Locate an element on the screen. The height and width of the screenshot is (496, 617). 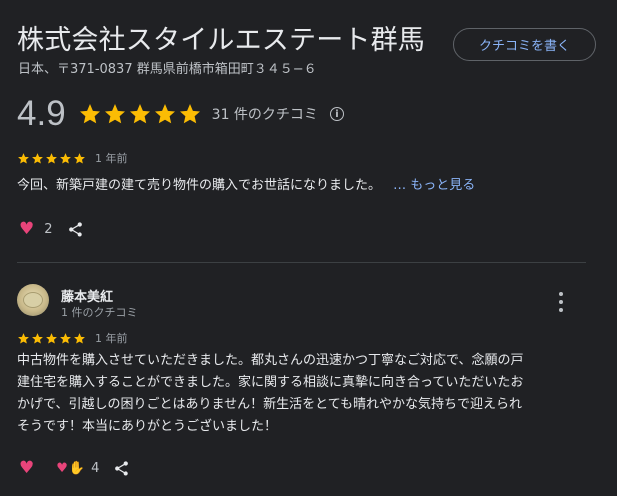
review-1-rating: 1 年前 is located at coordinates (72, 158).